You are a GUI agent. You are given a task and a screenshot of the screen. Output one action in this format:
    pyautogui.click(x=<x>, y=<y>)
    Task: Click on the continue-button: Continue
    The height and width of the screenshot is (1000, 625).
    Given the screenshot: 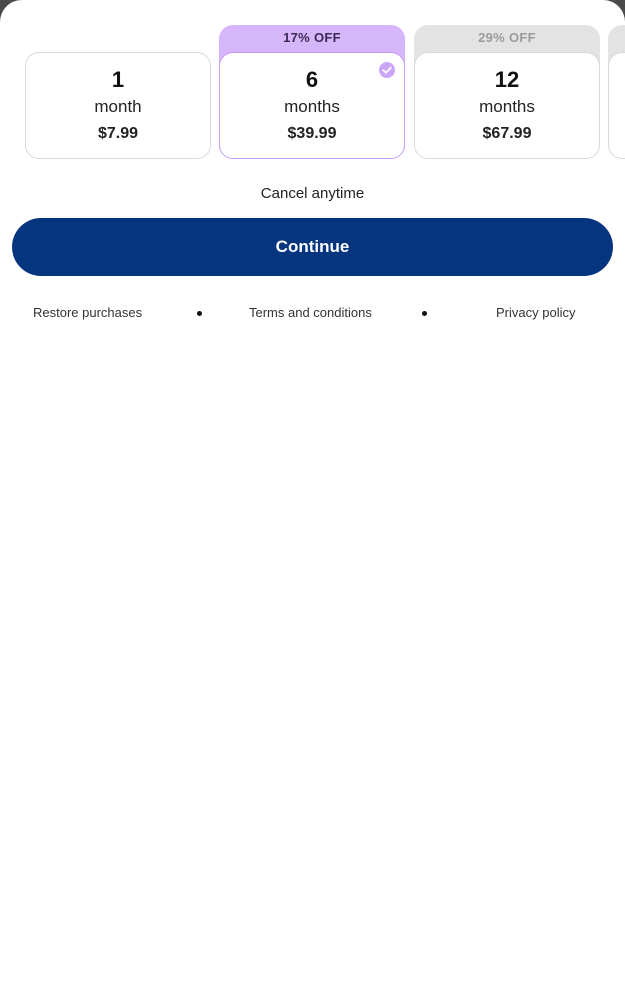 What is the action you would take?
    pyautogui.click(x=312, y=247)
    